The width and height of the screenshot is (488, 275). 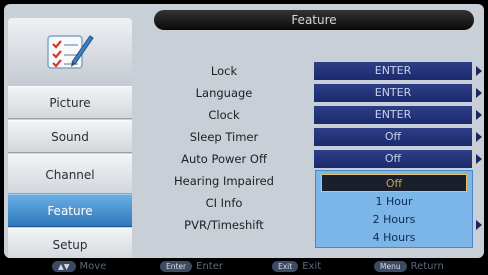 I want to click on sidebar-item-feature: Feature, so click(x=70, y=210).